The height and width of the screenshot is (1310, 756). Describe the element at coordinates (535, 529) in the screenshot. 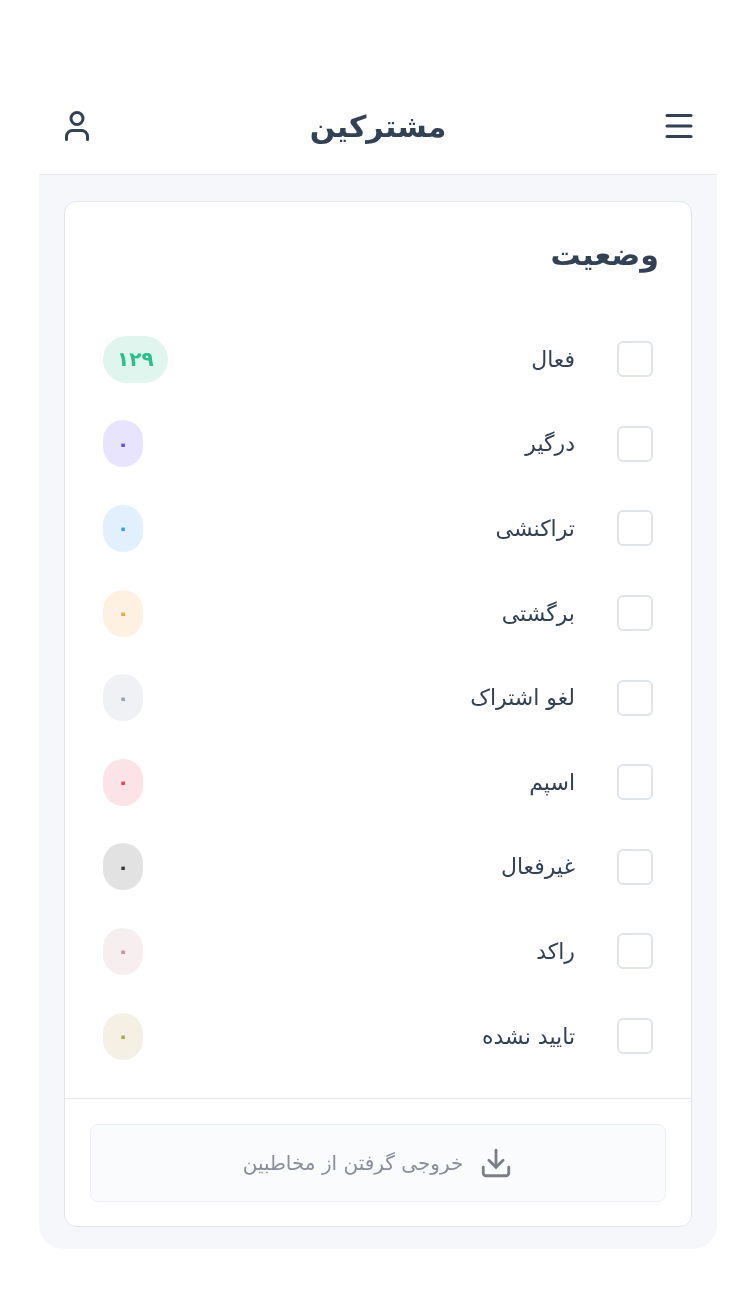

I see `status-label: تراکنشی` at that location.